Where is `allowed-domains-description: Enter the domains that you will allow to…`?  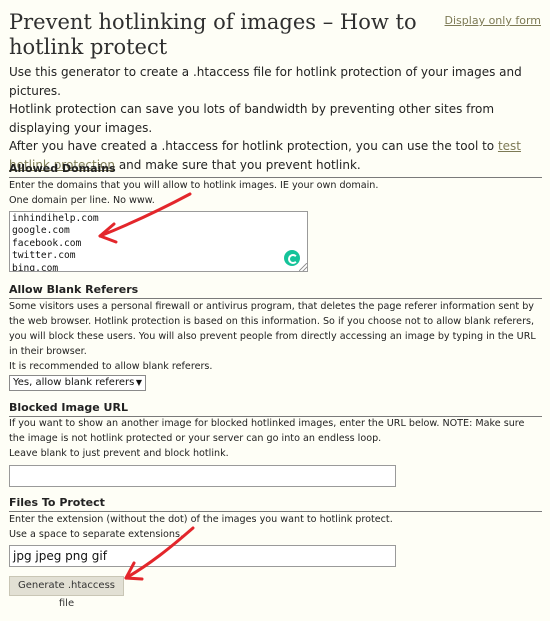 allowed-domains-description: Enter the domains that you will allow to… is located at coordinates (194, 193).